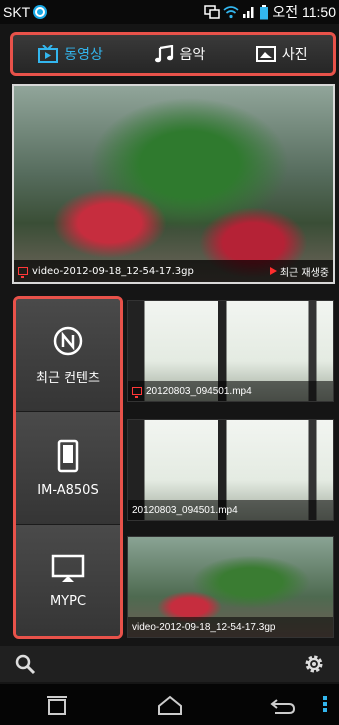  What do you see at coordinates (163, 54) in the screenshot?
I see `music-note-icon` at bounding box center [163, 54].